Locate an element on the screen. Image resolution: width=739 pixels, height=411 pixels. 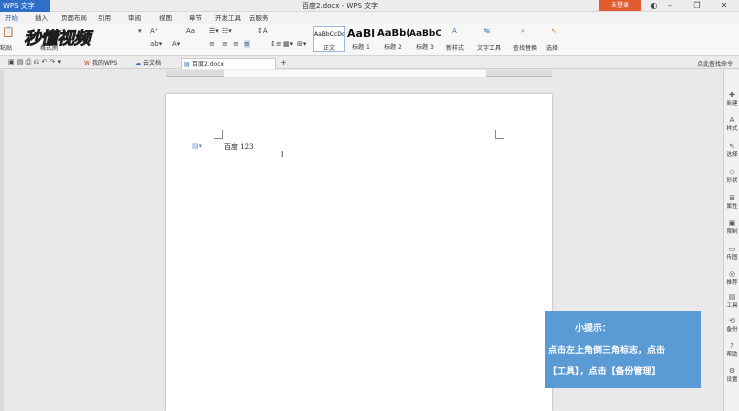
pane-new: ✚ 新建 is located at coordinates (731, 99).